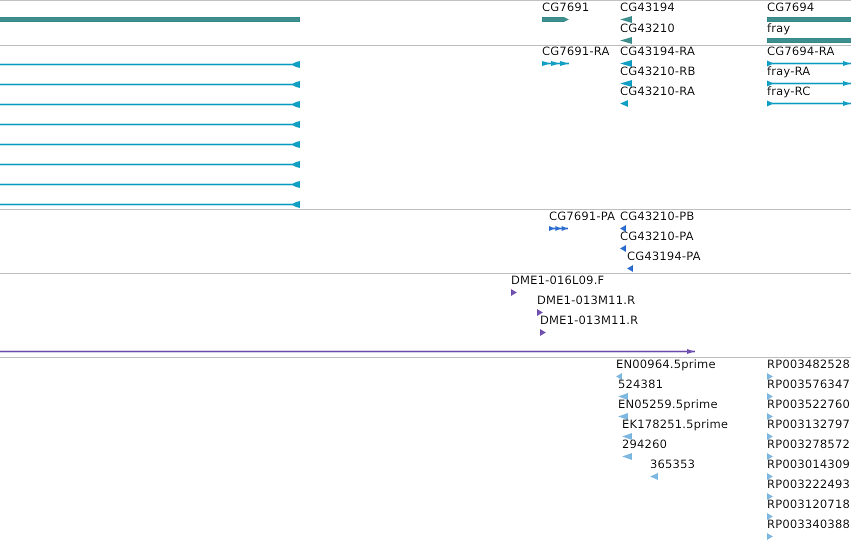  Describe the element at coordinates (788, 91) in the screenshot. I see `feature-label: fray-RC` at that location.